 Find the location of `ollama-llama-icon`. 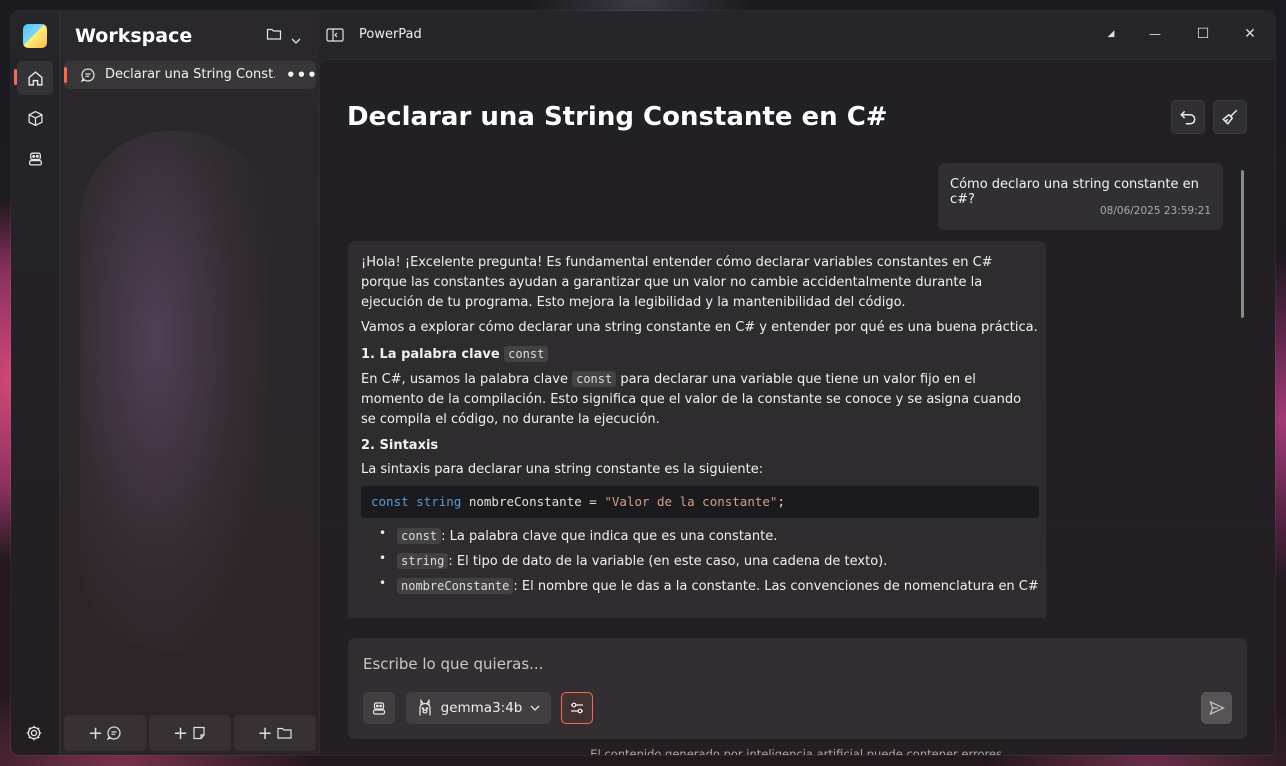

ollama-llama-icon is located at coordinates (425, 707).